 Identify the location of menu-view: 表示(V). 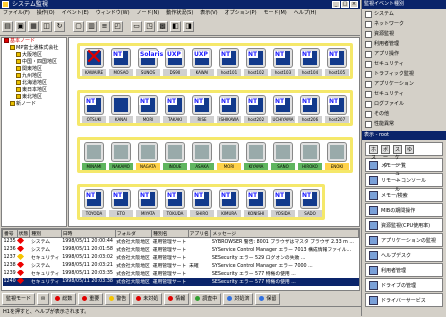
(208, 13).